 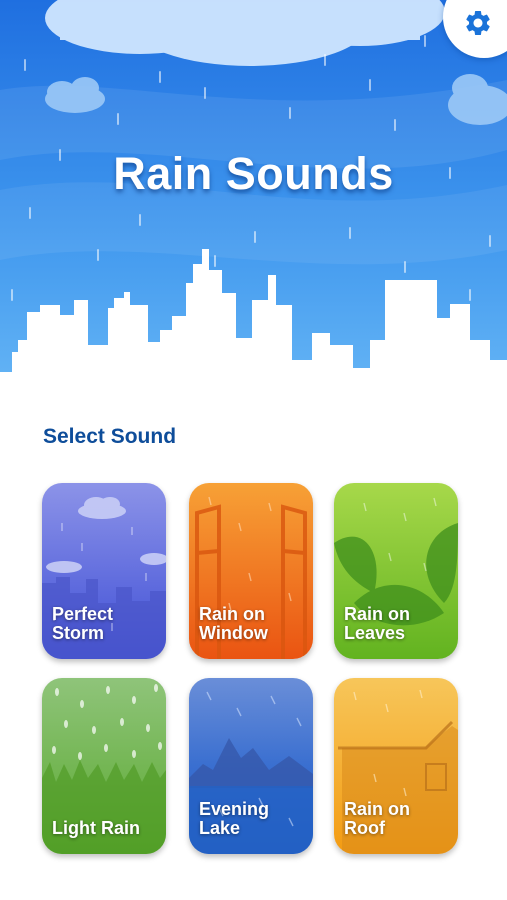 What do you see at coordinates (83, 623) in the screenshot?
I see `sound-label: Perfect Storm` at bounding box center [83, 623].